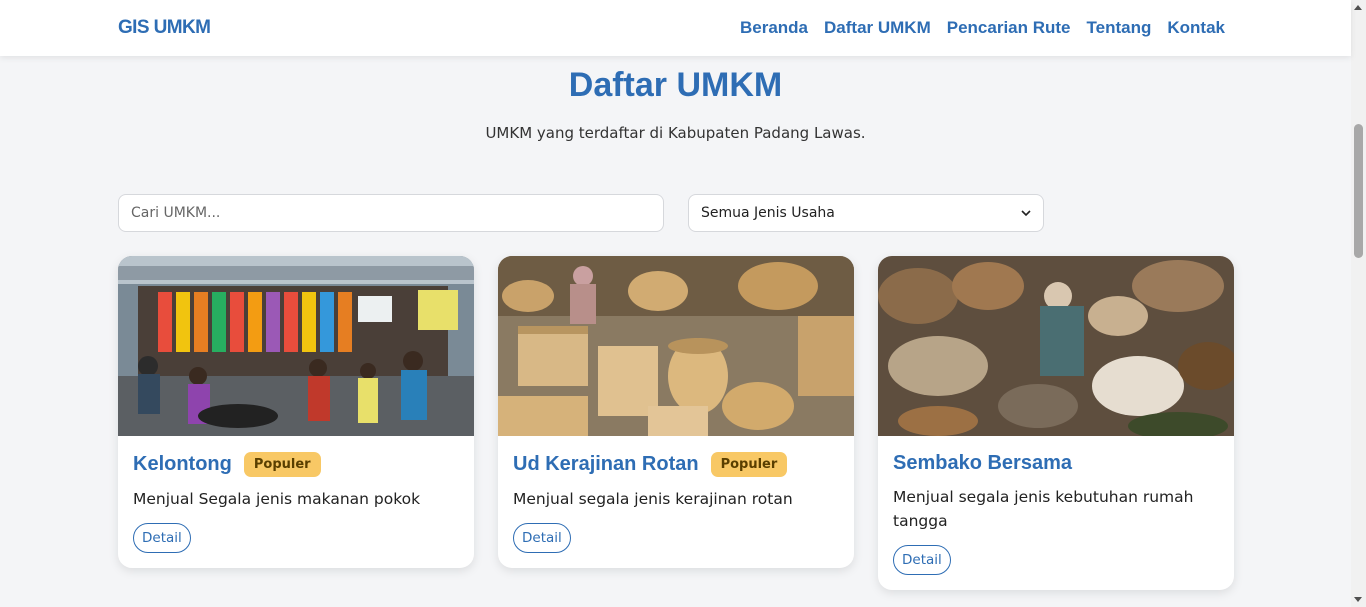 This screenshot has width=1366, height=607. Describe the element at coordinates (1358, 191) in the screenshot. I see `scrollbar-thumb` at that location.